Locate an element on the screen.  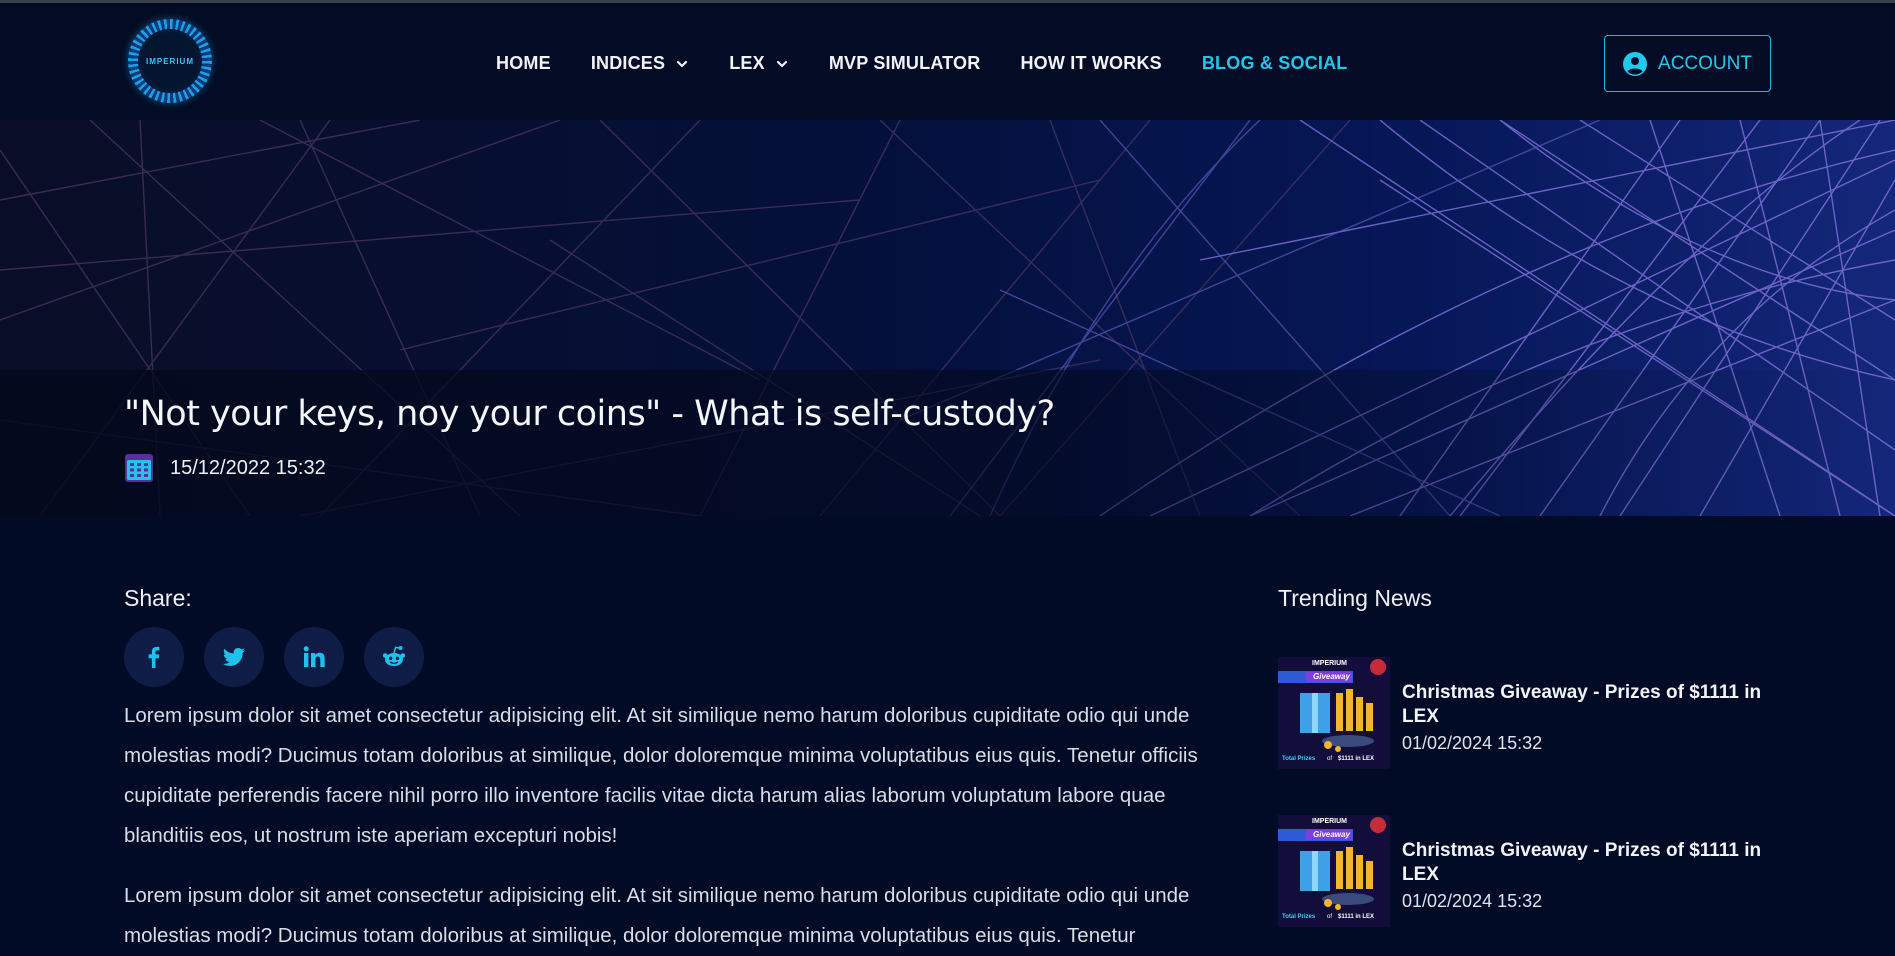
facebook-icon is located at coordinates (154, 657).